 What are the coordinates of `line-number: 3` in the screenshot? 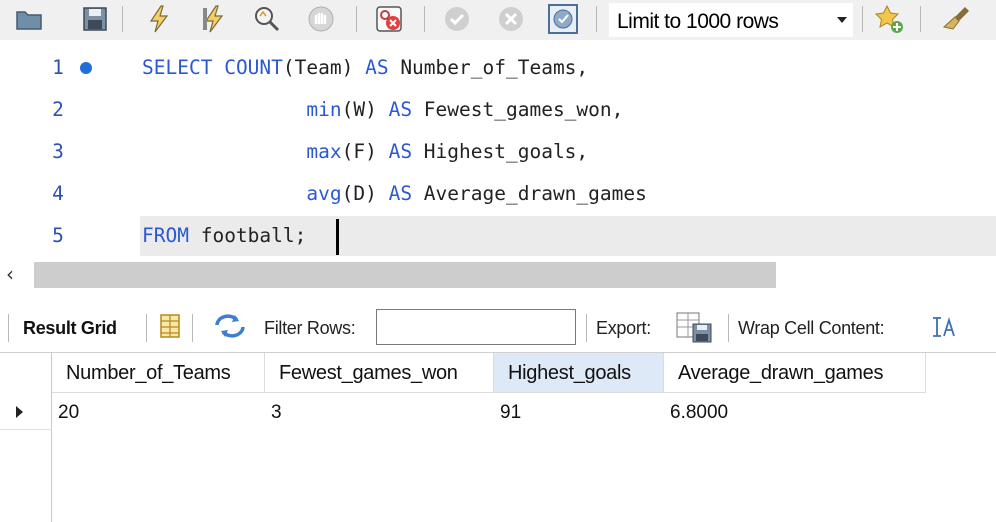 It's located at (58, 151).